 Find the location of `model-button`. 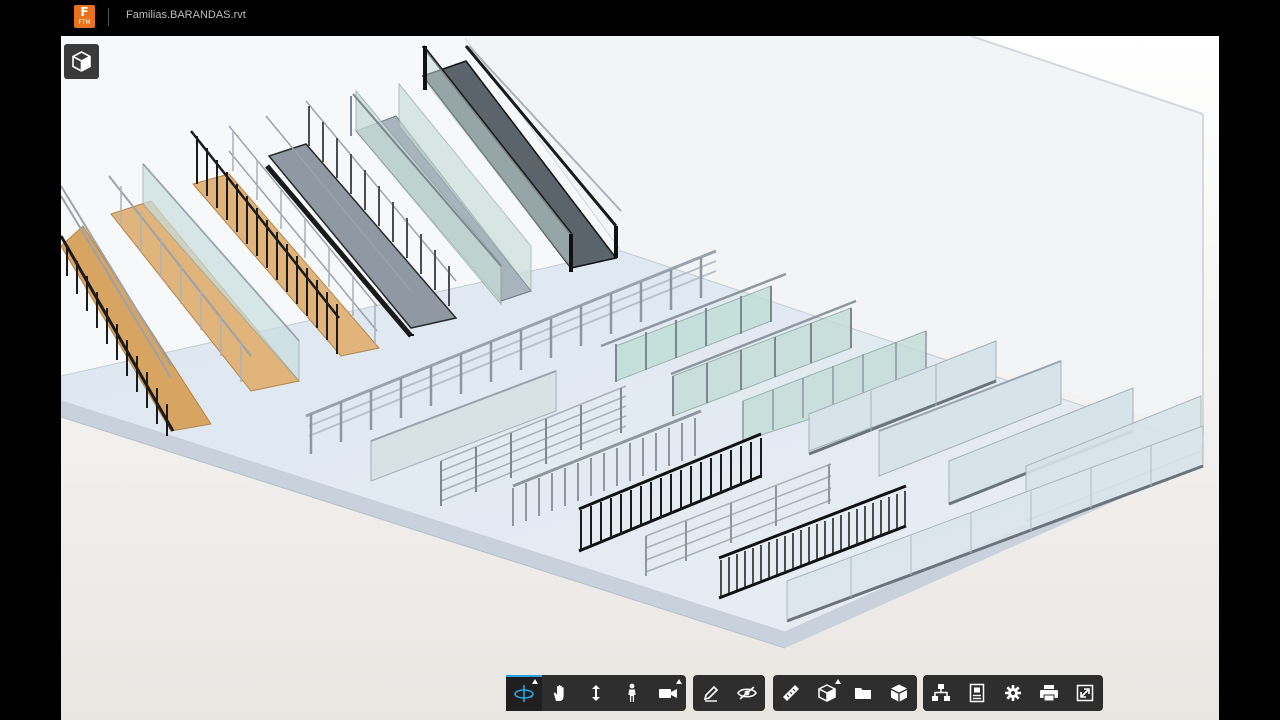

model-button is located at coordinates (899, 693).